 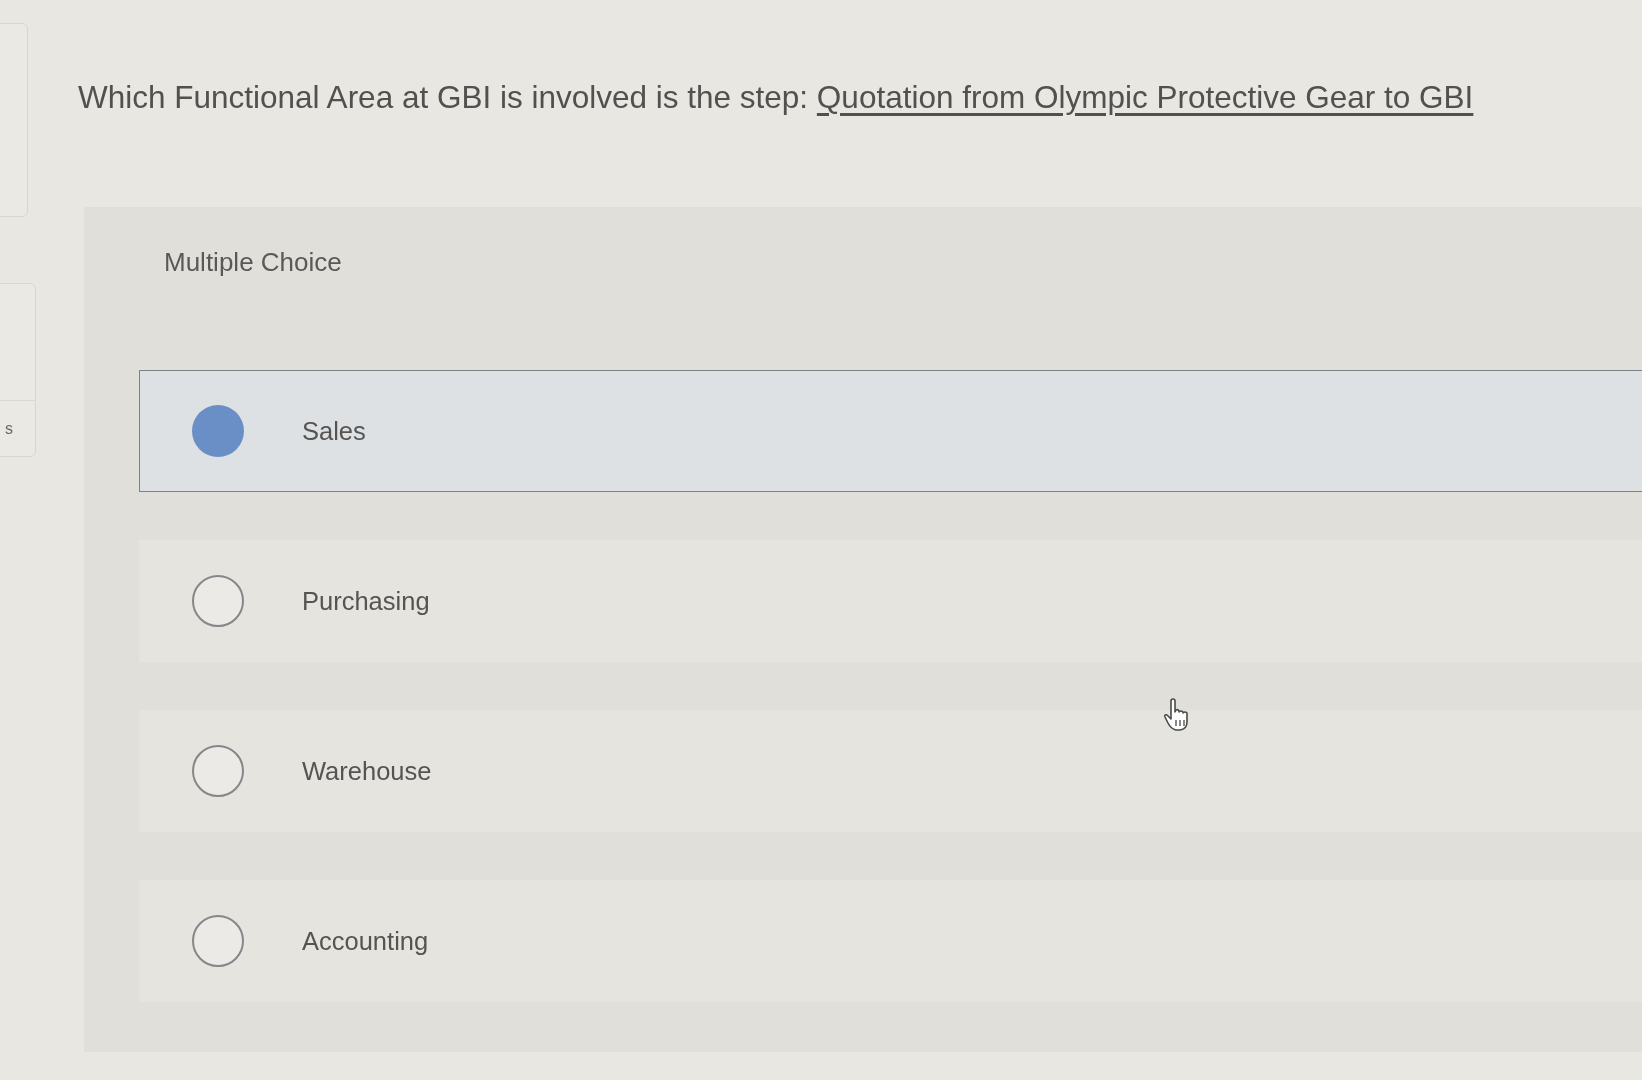 I want to click on answer-option: Warehouse, so click(x=890, y=771).